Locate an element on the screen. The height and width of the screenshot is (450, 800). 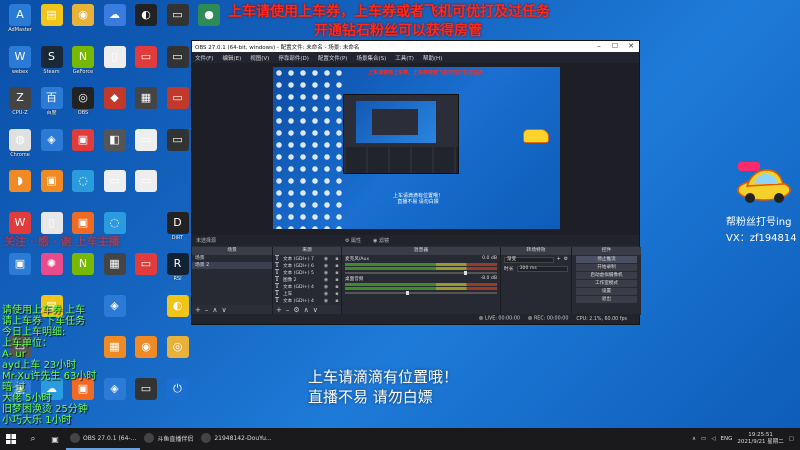
desktop-icon: ◎ is located at coordinates (178, 347).